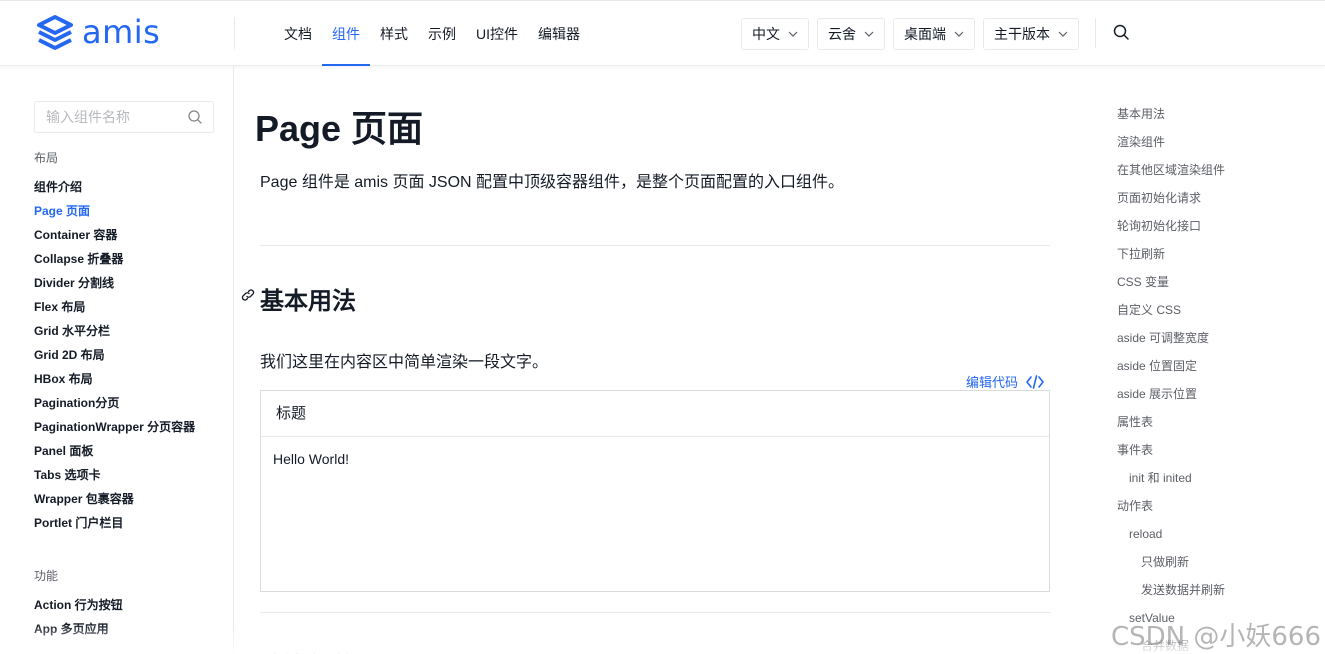 This screenshot has height=654, width=1325. I want to click on nav-docs: 文档, so click(298, 33).